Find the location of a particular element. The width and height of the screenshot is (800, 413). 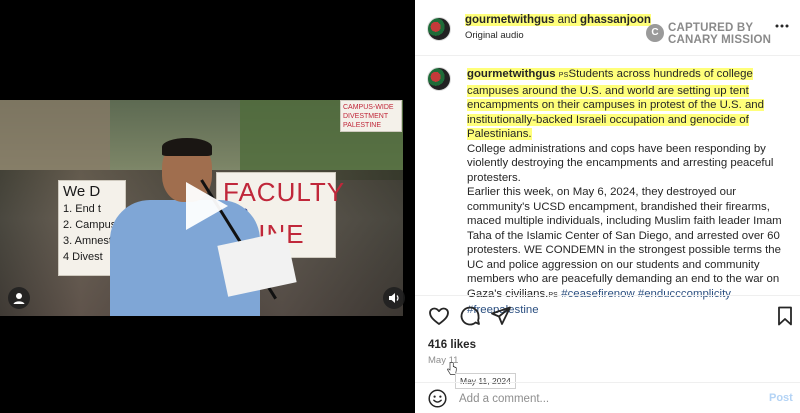

author-link-primary: gourmetwithgus is located at coordinates (509, 20).